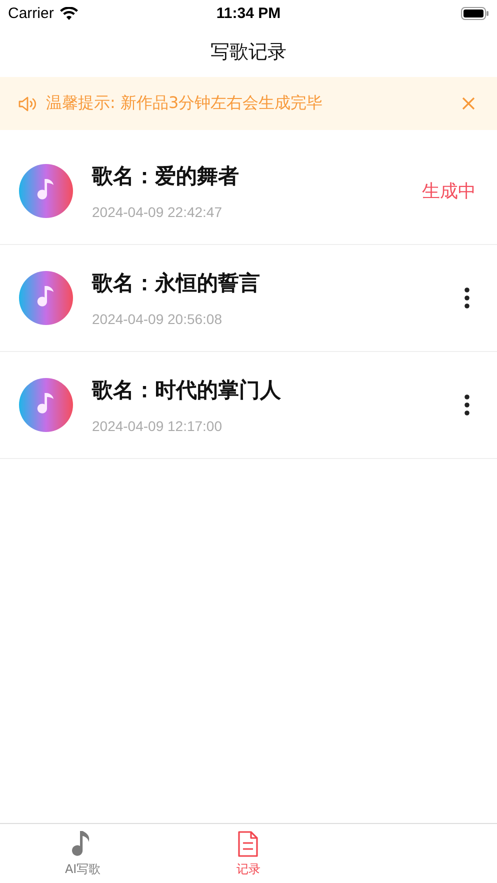 This screenshot has width=497, height=883. I want to click on speaker-icon, so click(28, 104).